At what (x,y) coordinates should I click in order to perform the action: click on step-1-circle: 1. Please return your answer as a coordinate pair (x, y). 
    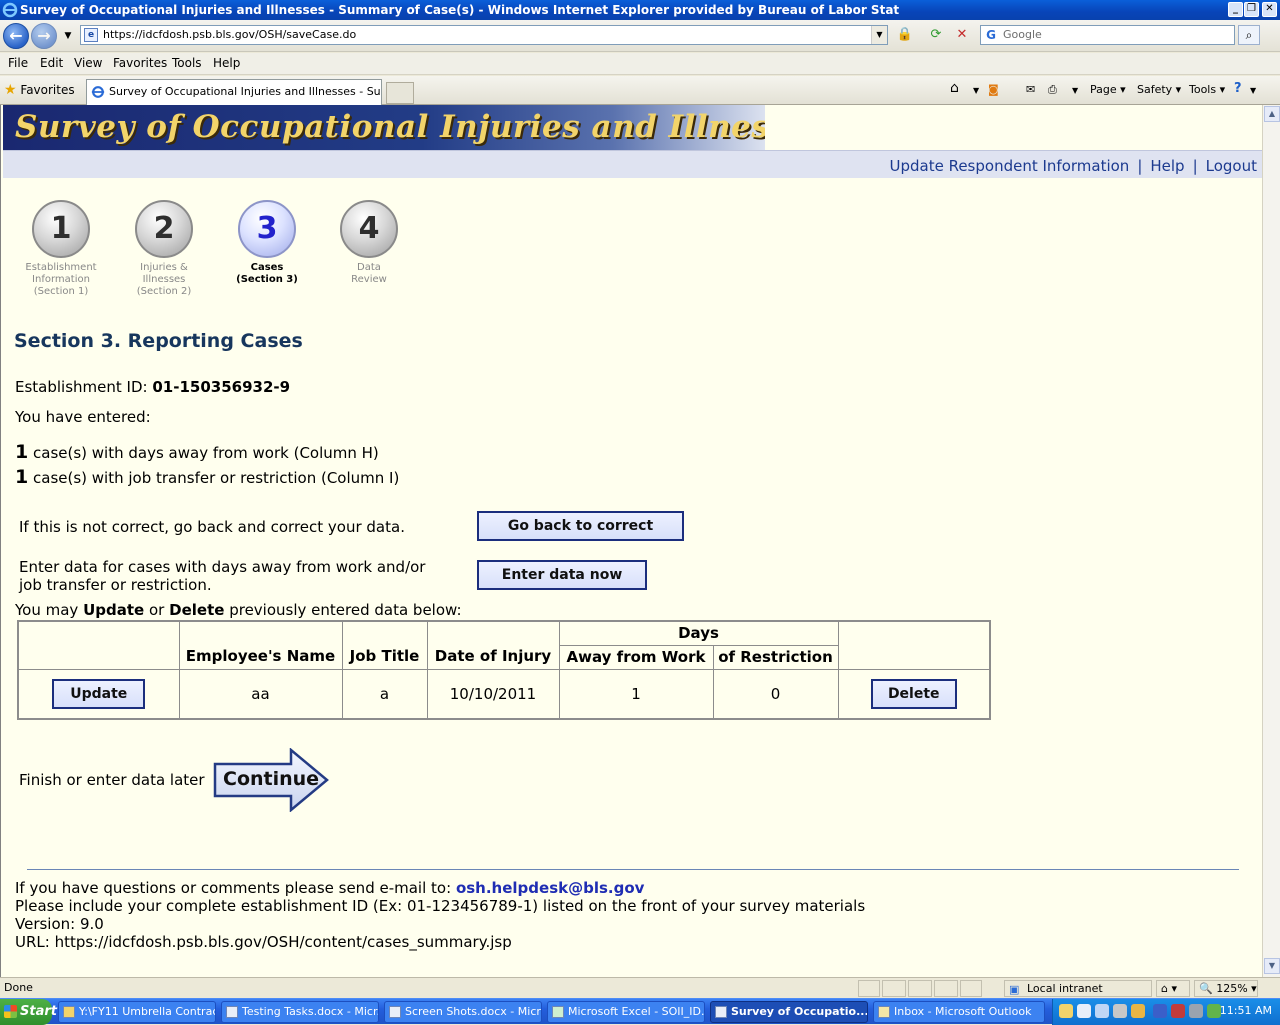
    Looking at the image, I should click on (61, 229).